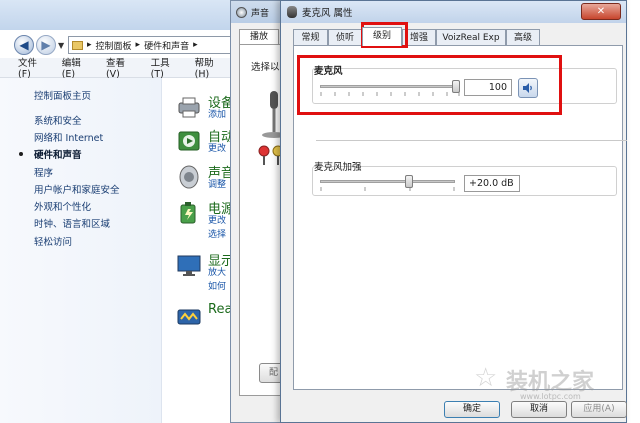 Image resolution: width=640 pixels, height=423 pixels. Describe the element at coordinates (68, 137) in the screenshot. I see `sidebar-item-network: 网络和 Internet` at that location.